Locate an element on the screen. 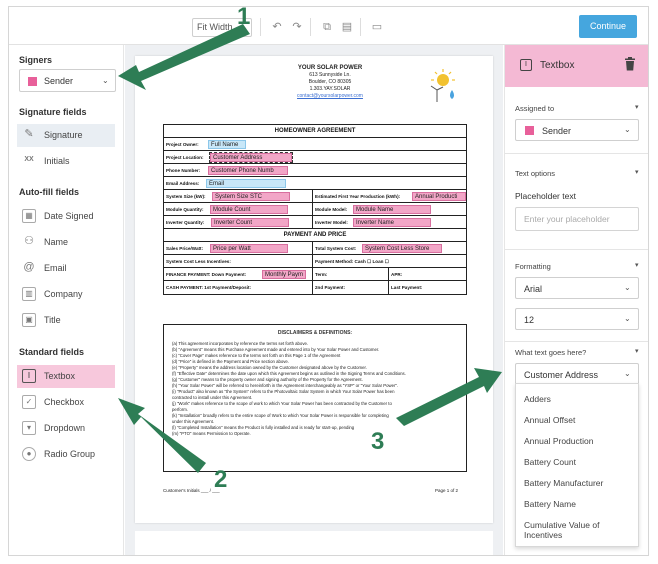 The height and width of the screenshot is (564, 658). field-radio-group: ● Radio Group is located at coordinates (66, 454).